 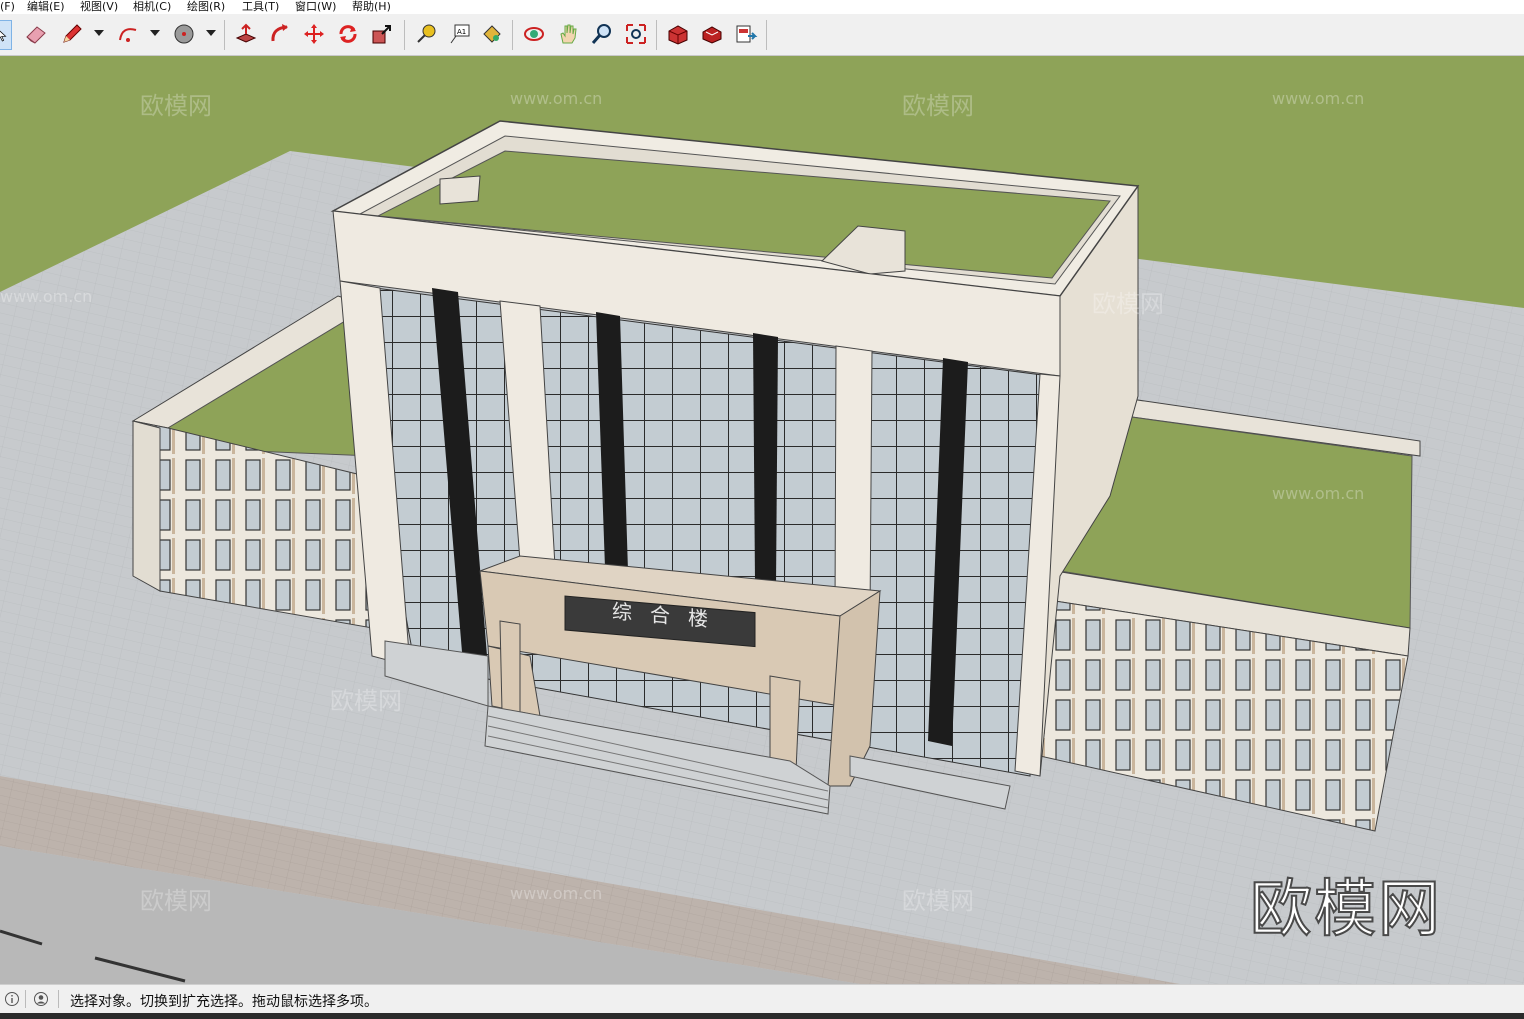 What do you see at coordinates (152, 6) in the screenshot?
I see `menu-camera: 相机(C)` at bounding box center [152, 6].